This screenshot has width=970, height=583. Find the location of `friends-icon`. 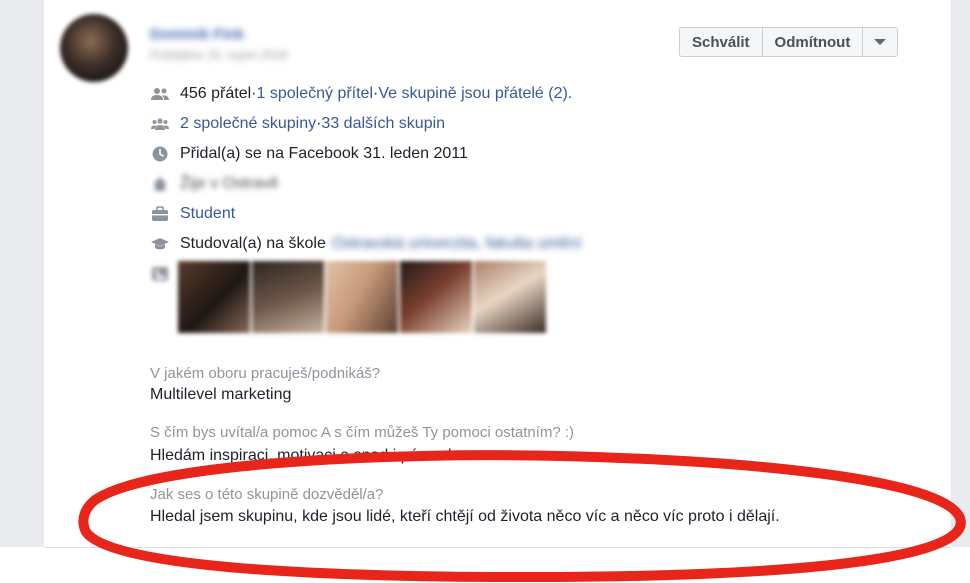

friends-icon is located at coordinates (160, 94).